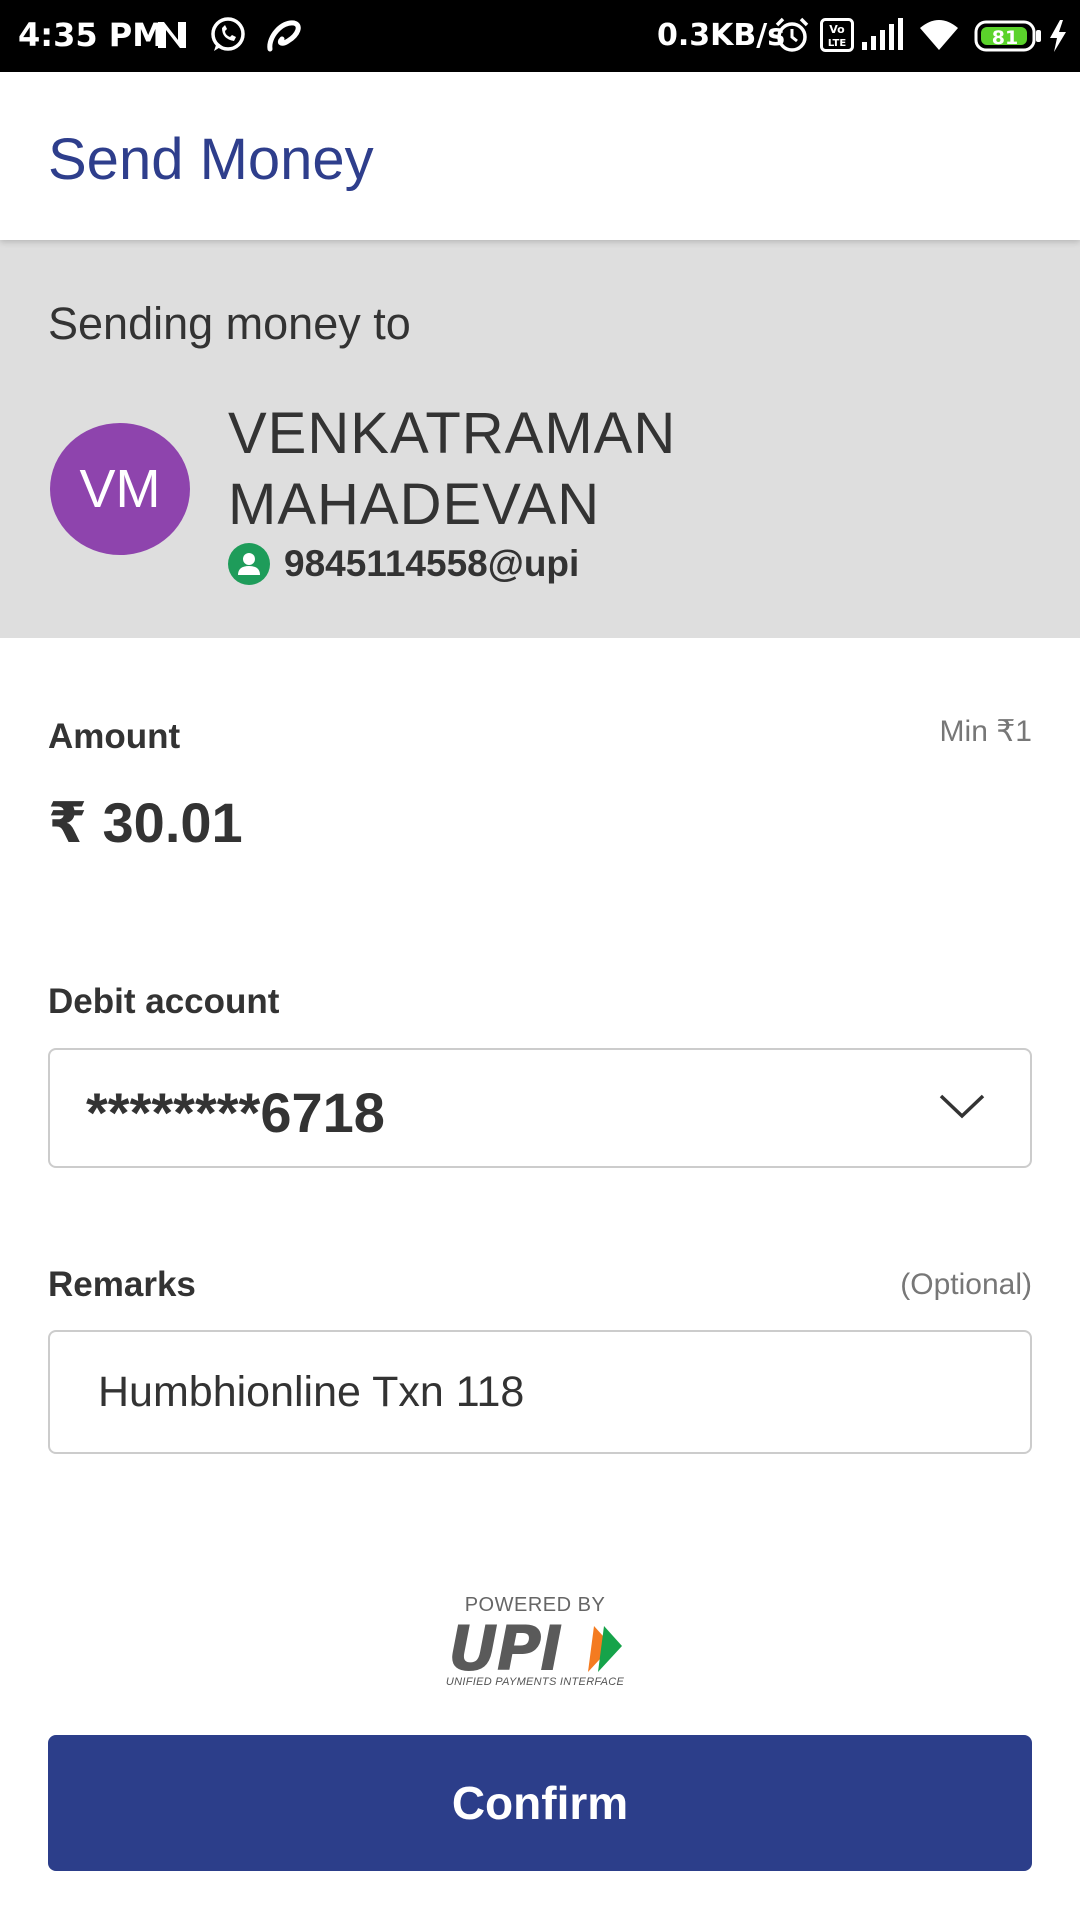 This screenshot has width=1080, height=1920. I want to click on confirm-button: Confirm, so click(540, 1803).